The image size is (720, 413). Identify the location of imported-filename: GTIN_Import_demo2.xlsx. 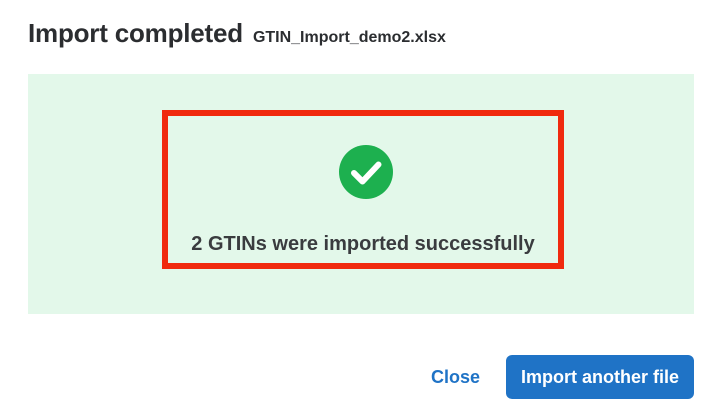
(349, 37).